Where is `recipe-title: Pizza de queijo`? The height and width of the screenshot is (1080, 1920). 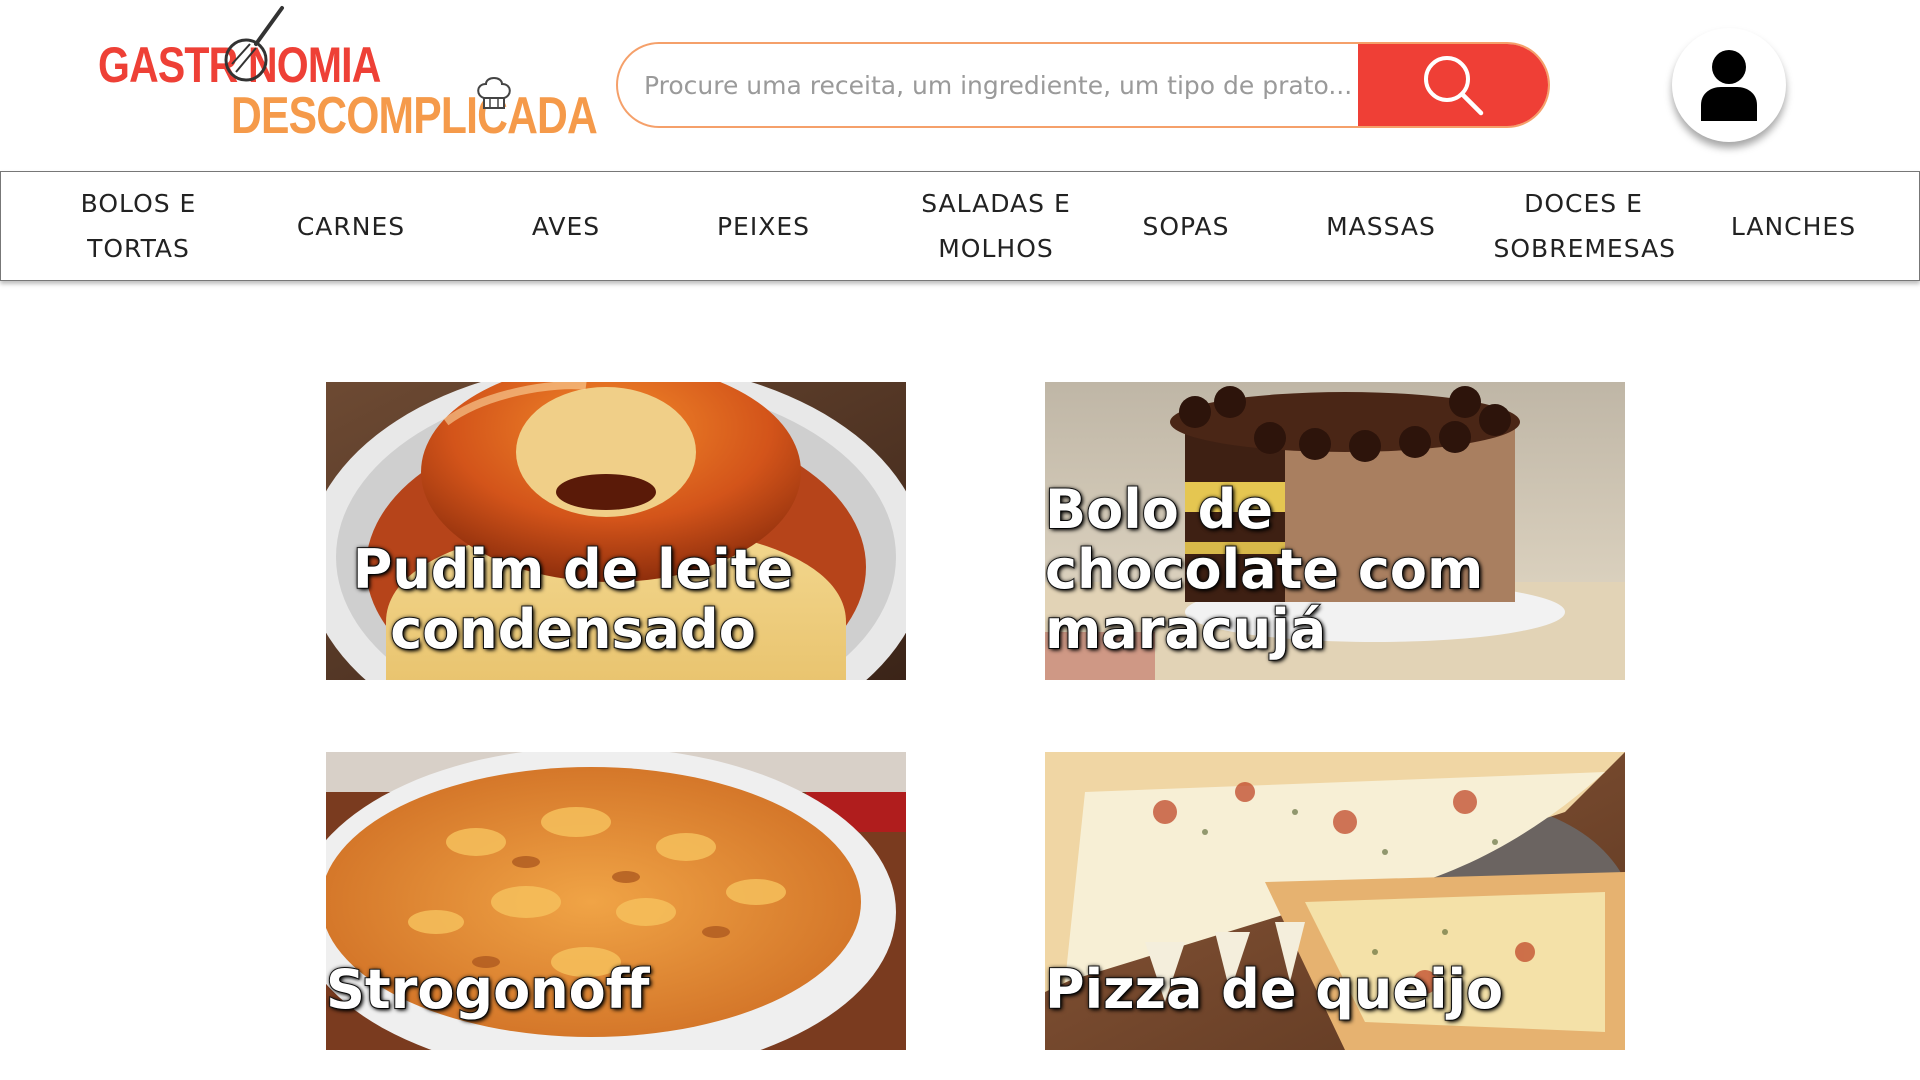 recipe-title: Pizza de queijo is located at coordinates (1274, 989).